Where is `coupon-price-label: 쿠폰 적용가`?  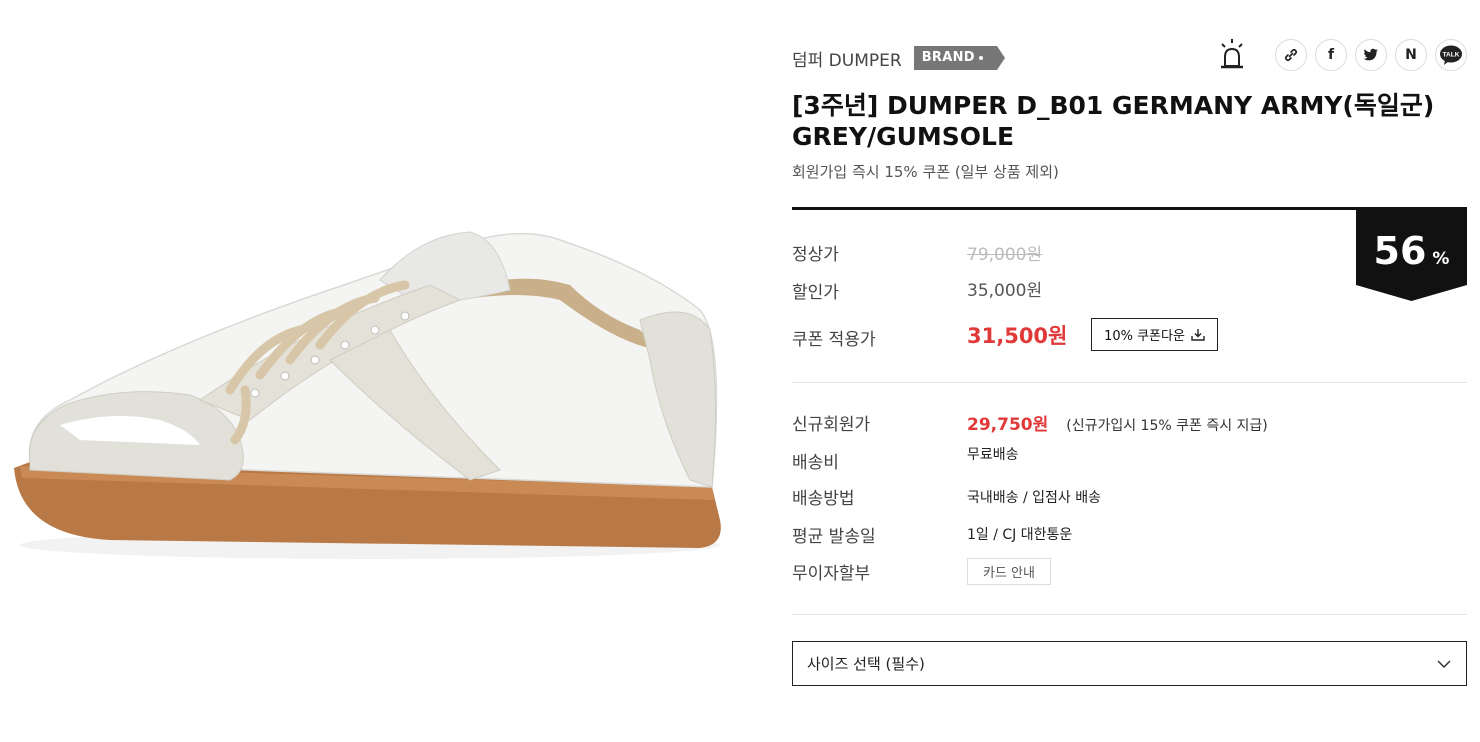 coupon-price-label: 쿠폰 적용가 is located at coordinates (834, 340).